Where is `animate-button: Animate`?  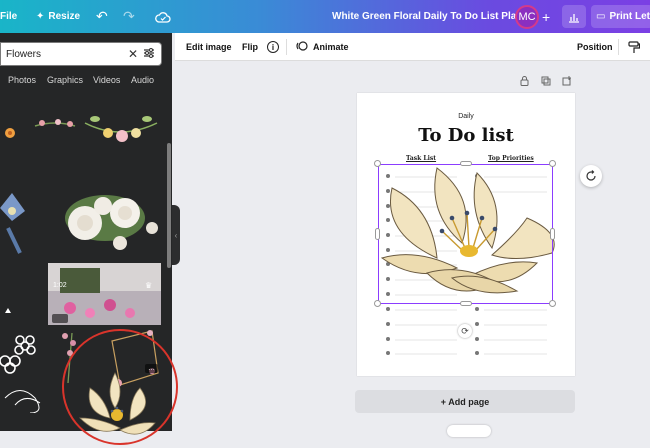
animate-button: Animate is located at coordinates (322, 47).